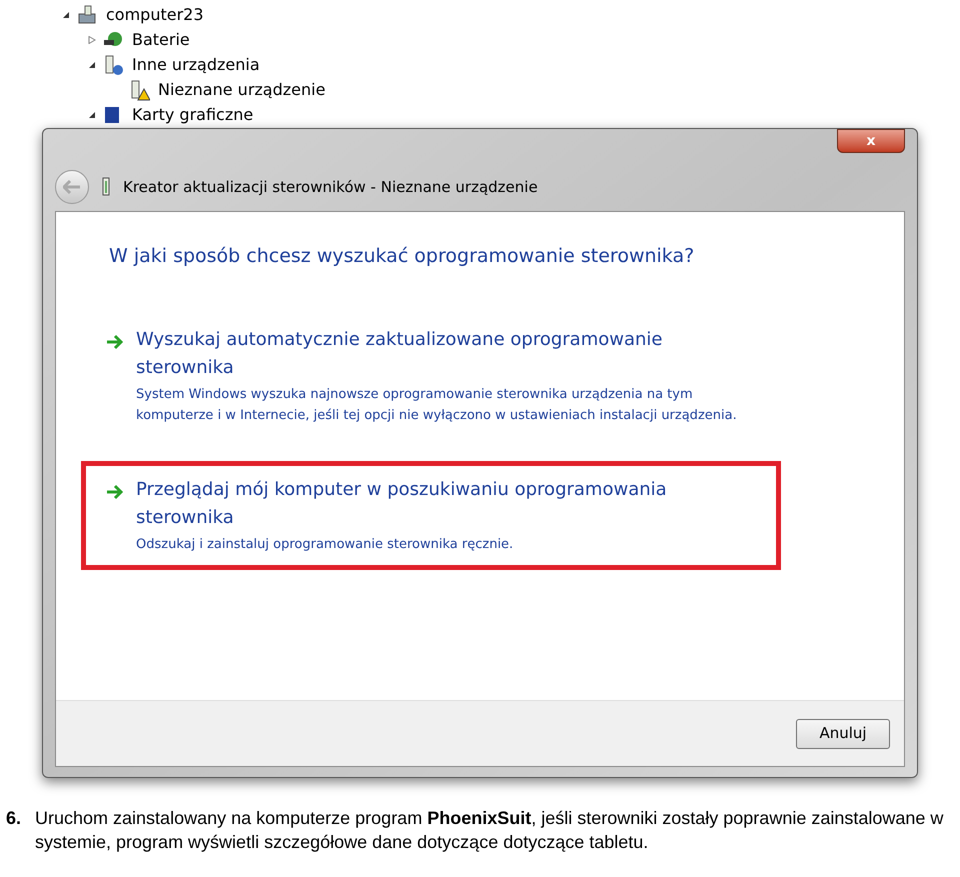 Image resolution: width=960 pixels, height=877 pixels. I want to click on tree-item: Karty graficzne, so click(193, 114).